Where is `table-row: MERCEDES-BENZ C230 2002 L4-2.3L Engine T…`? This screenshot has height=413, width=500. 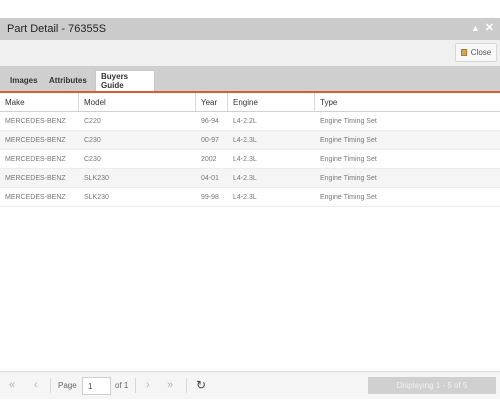 table-row: MERCEDES-BENZ C230 2002 L4-2.3L Engine T… is located at coordinates (250, 159).